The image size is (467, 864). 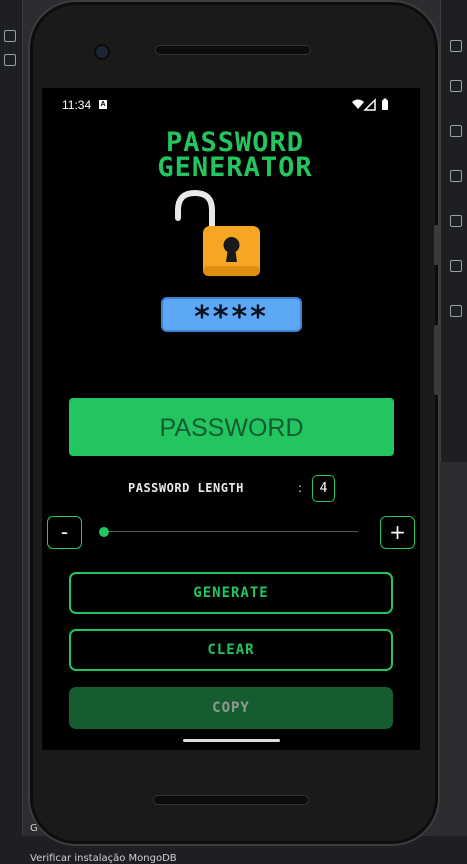 What do you see at coordinates (102, 52) in the screenshot?
I see `front-camera` at bounding box center [102, 52].